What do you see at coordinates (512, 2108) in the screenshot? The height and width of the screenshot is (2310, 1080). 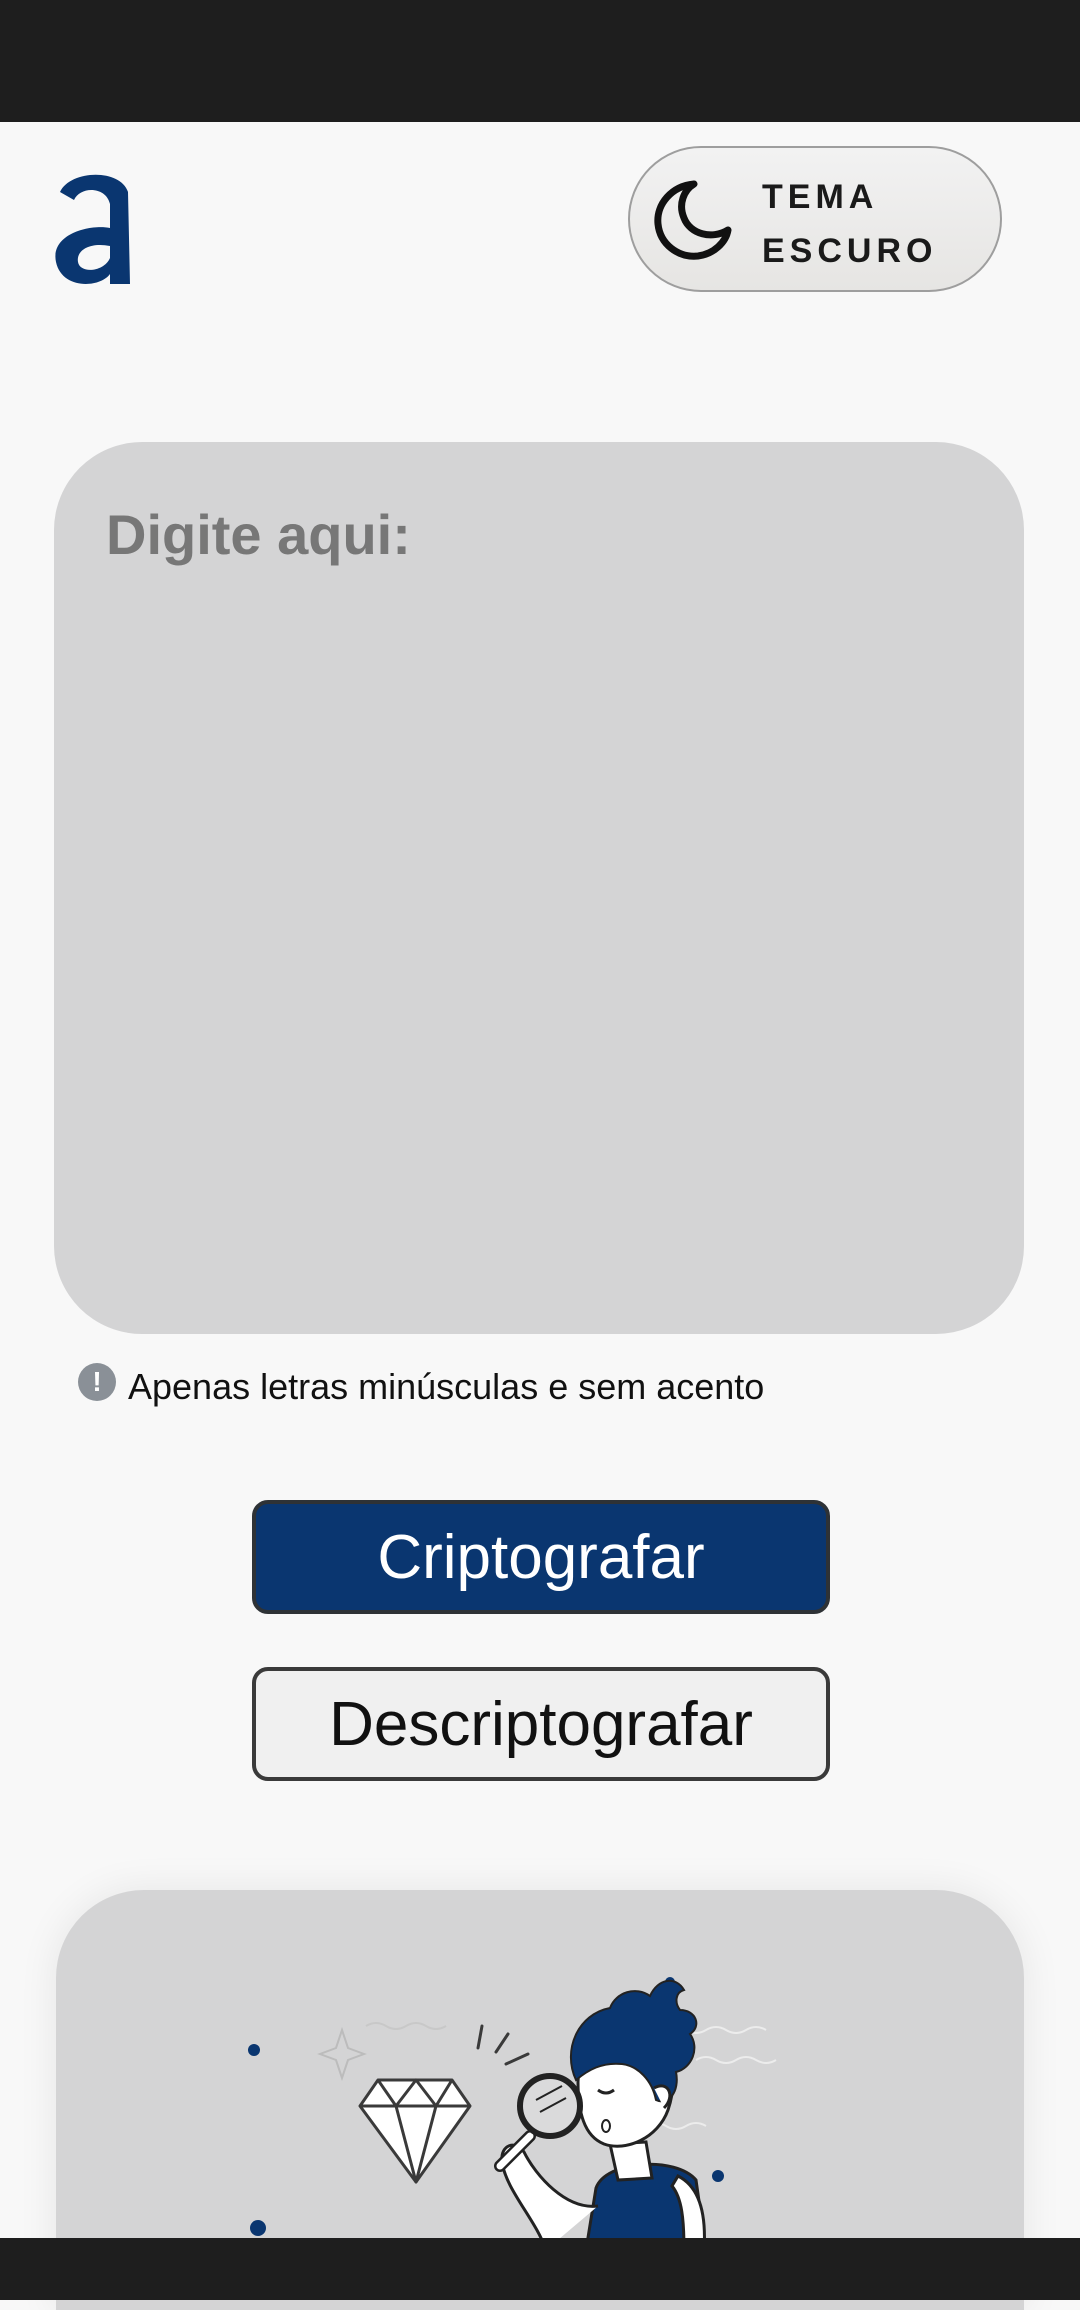 I see `detective-diamond-illustration` at bounding box center [512, 2108].